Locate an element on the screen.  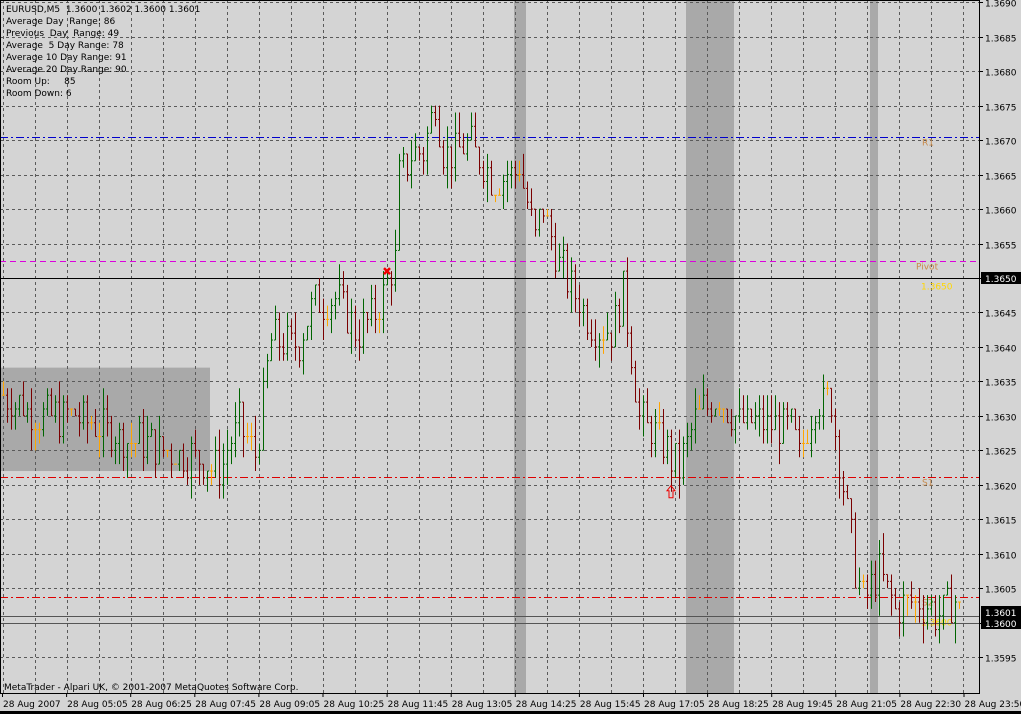
y-tick-label: 1.3630 is located at coordinates (1001, 419).